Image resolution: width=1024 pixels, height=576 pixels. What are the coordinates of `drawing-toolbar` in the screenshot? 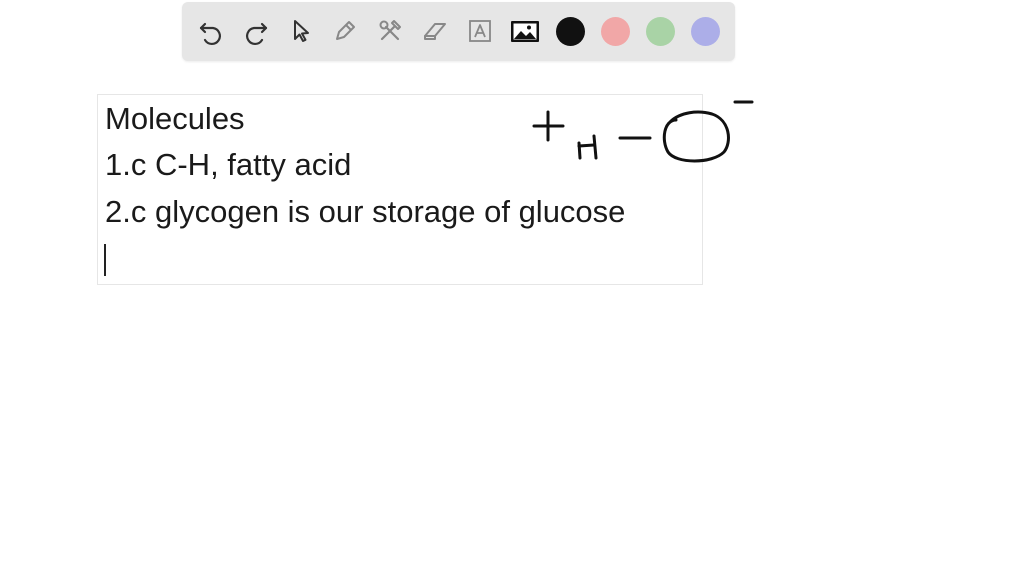 It's located at (458, 31).